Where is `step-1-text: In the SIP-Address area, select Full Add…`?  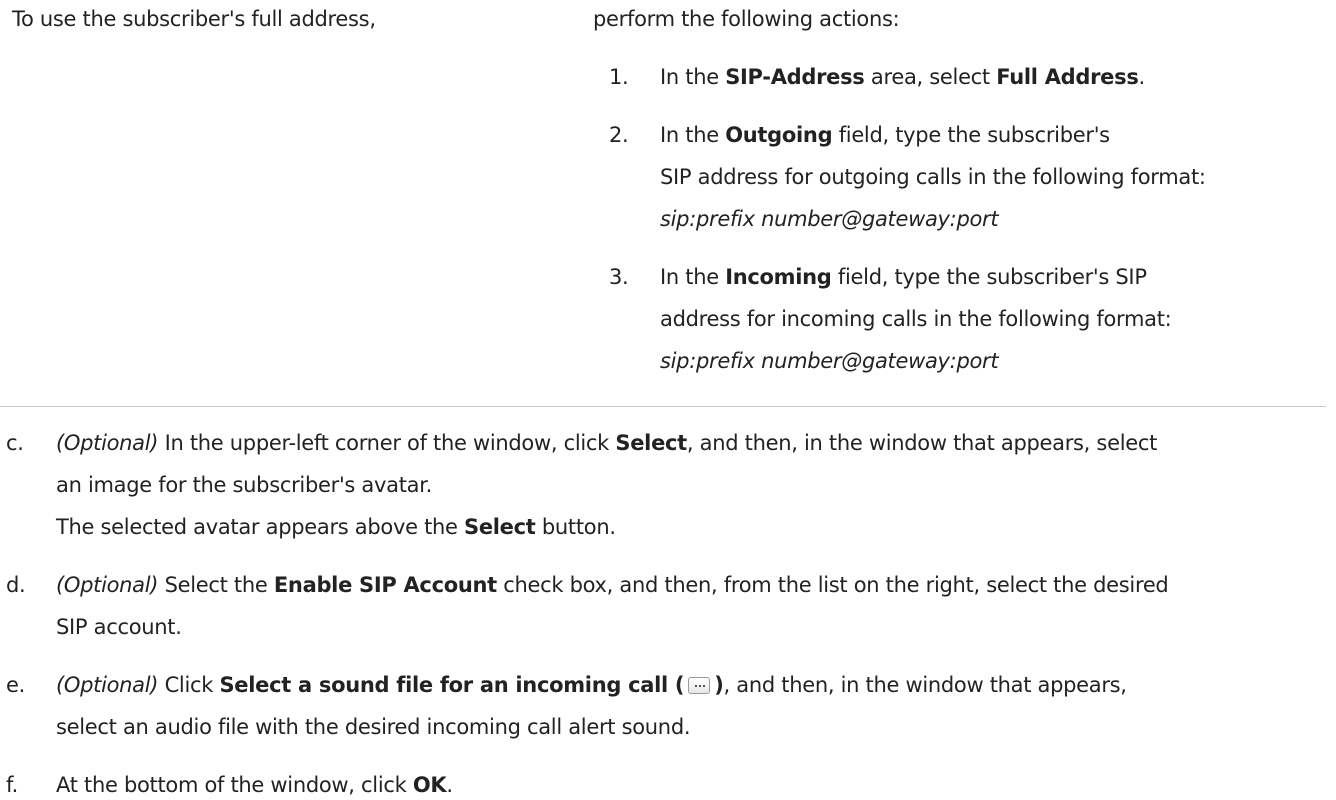
step-1-text: In the SIP-Address area, select Full Add… is located at coordinates (902, 77).